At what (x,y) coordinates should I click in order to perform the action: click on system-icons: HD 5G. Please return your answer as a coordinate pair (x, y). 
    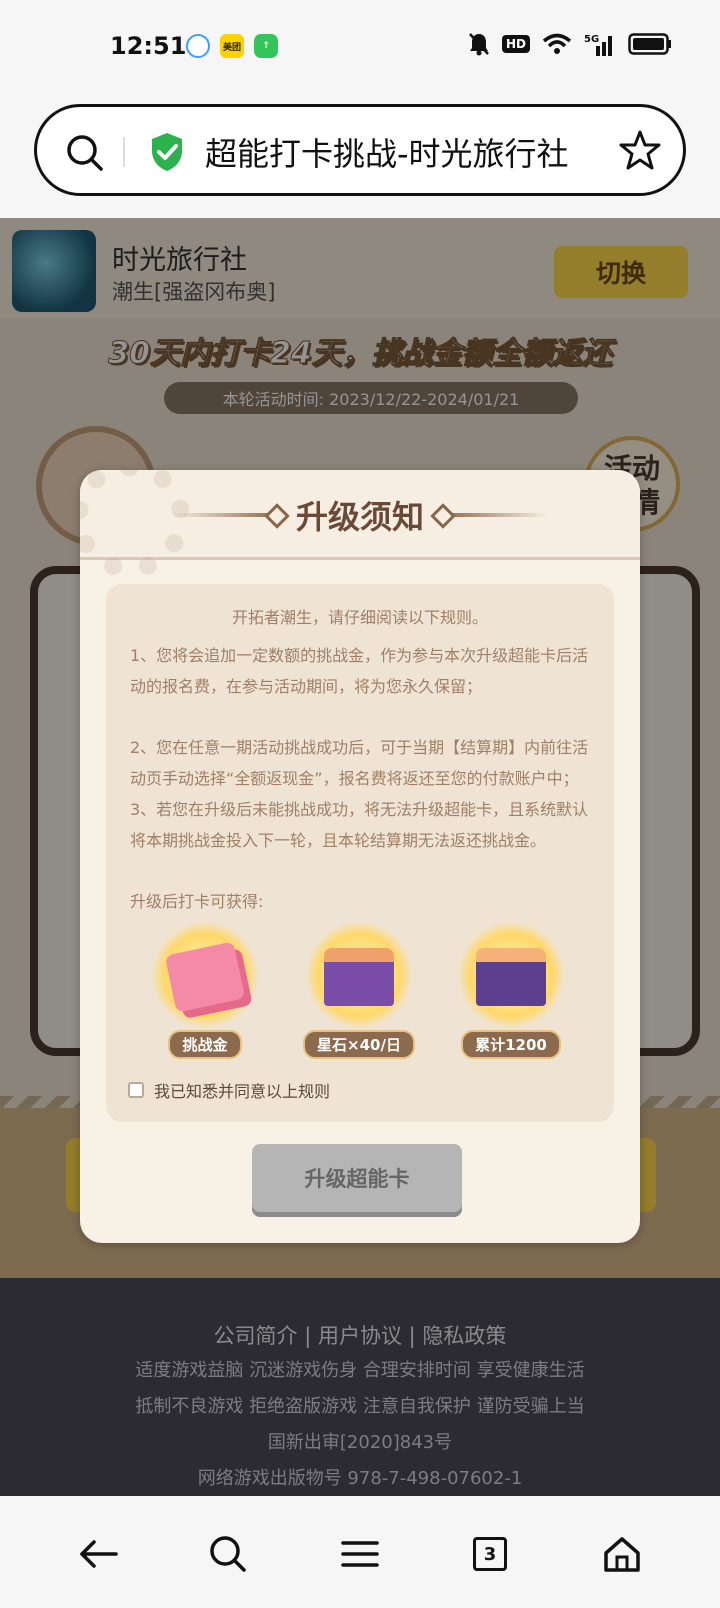
    Looking at the image, I should click on (570, 44).